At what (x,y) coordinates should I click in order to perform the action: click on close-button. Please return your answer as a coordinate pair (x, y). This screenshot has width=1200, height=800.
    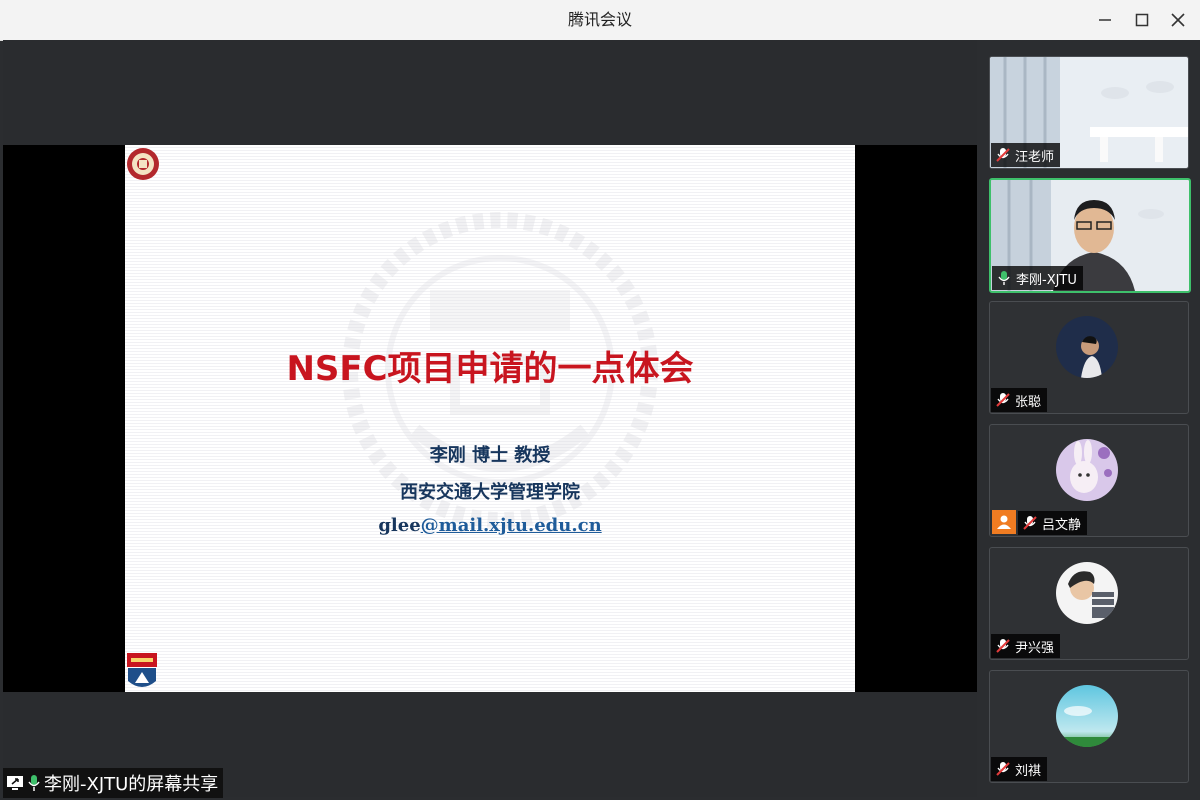
    Looking at the image, I should click on (1178, 20).